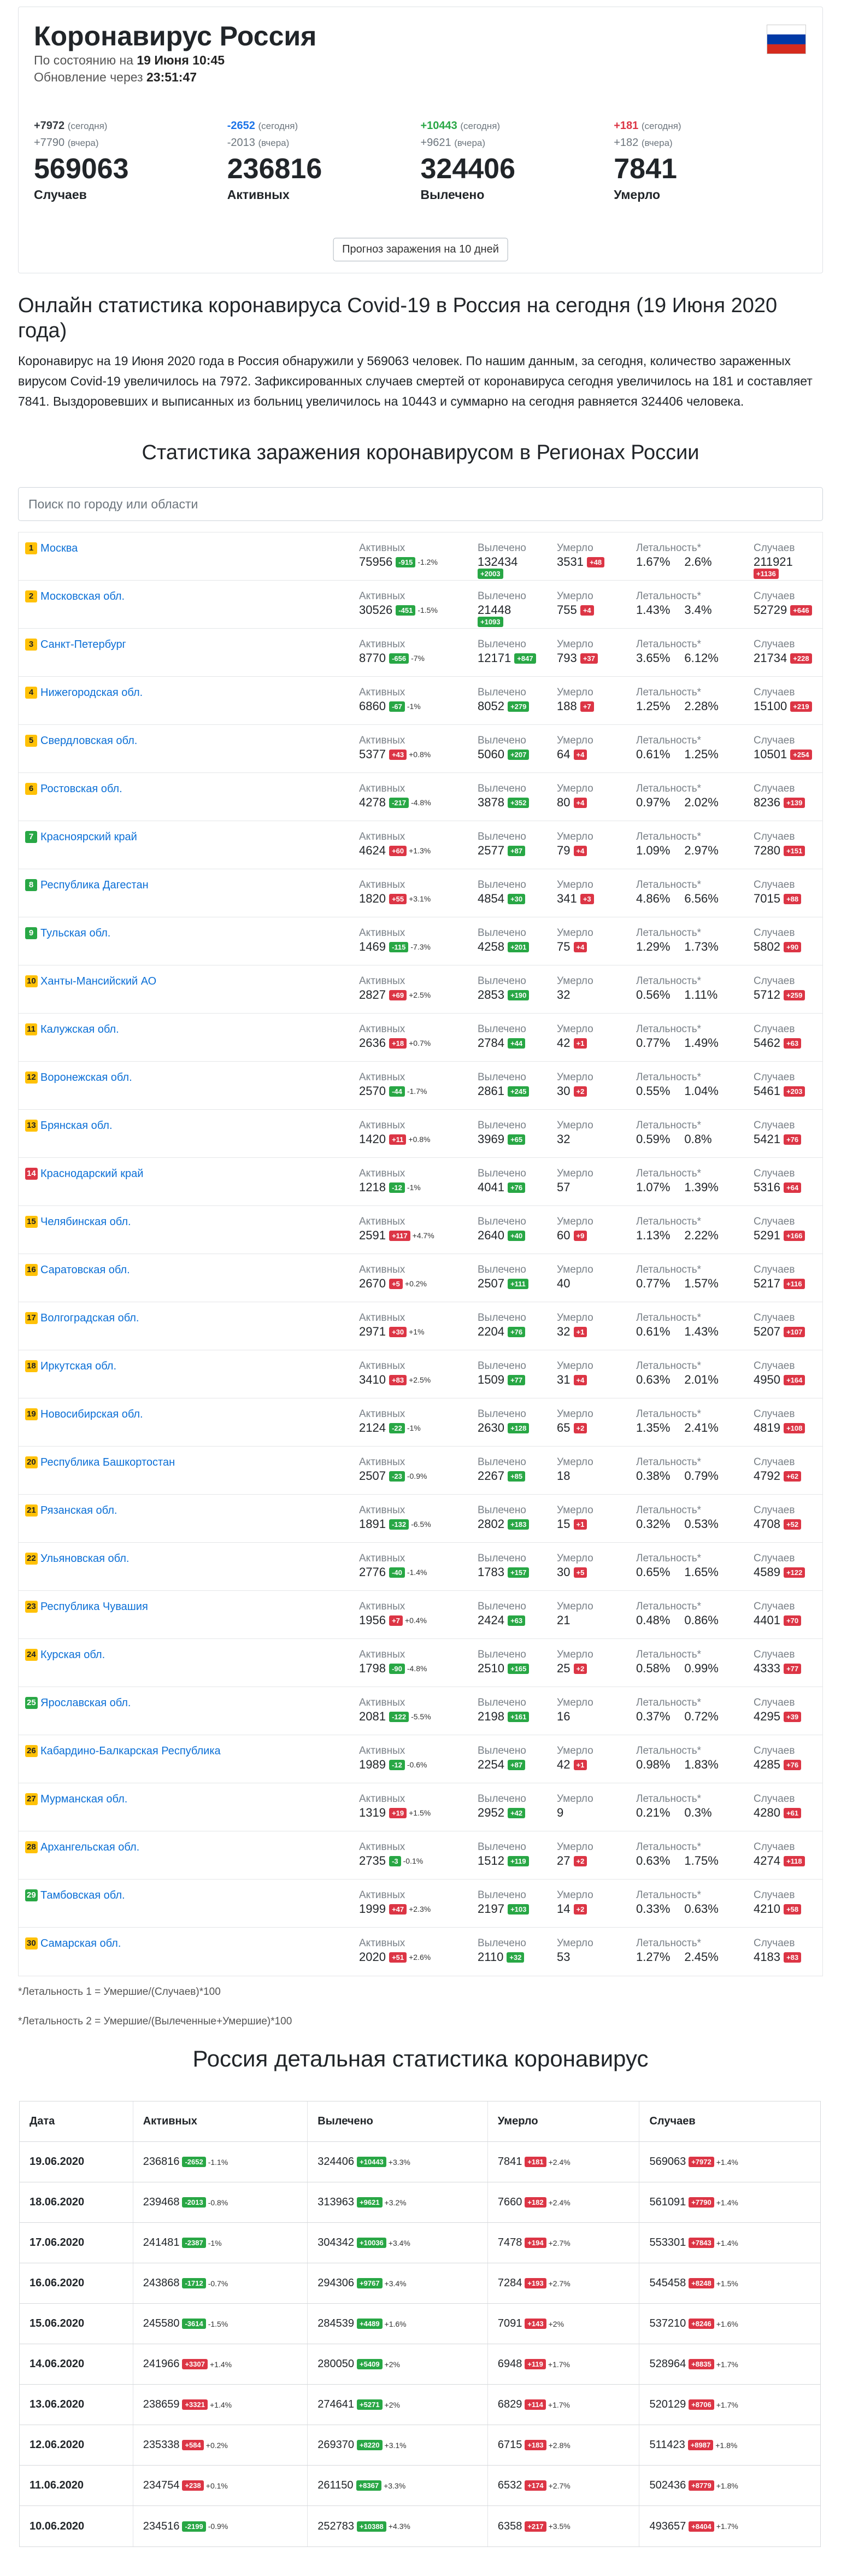  What do you see at coordinates (535, 2405) in the screenshot?
I see `detail-died-delta-badge: +114` at bounding box center [535, 2405].